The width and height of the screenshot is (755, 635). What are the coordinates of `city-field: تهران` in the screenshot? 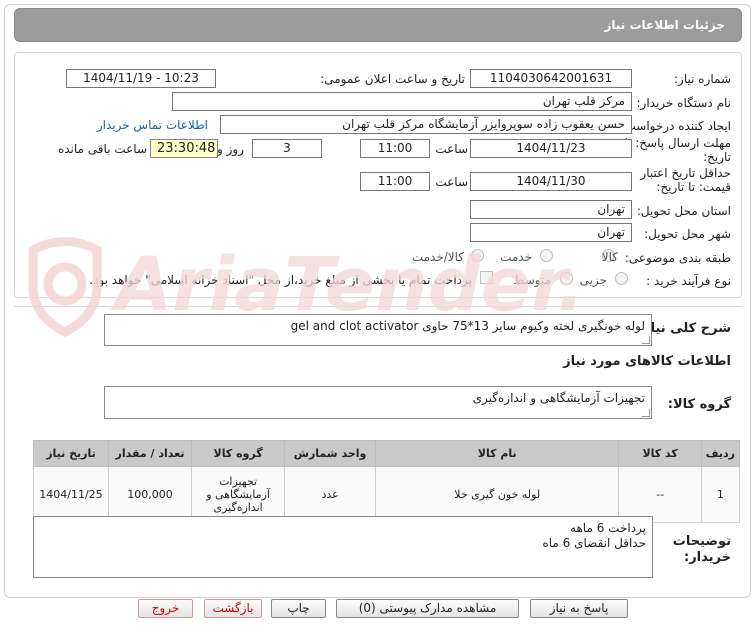 It's located at (551, 232).